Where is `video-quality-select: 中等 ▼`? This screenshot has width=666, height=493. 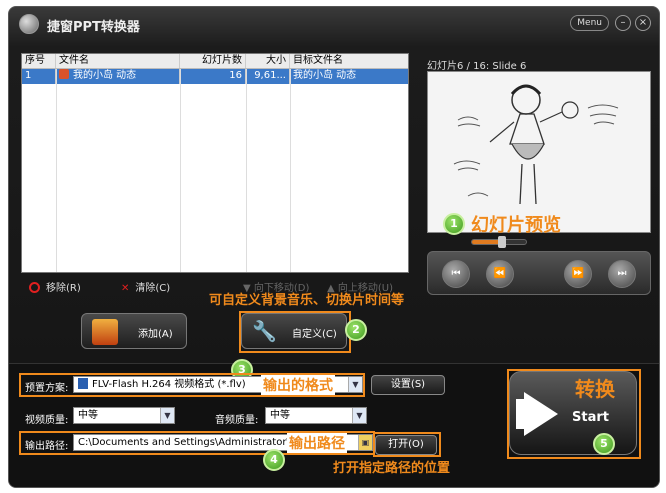 video-quality-select: 中等 ▼ is located at coordinates (124, 415).